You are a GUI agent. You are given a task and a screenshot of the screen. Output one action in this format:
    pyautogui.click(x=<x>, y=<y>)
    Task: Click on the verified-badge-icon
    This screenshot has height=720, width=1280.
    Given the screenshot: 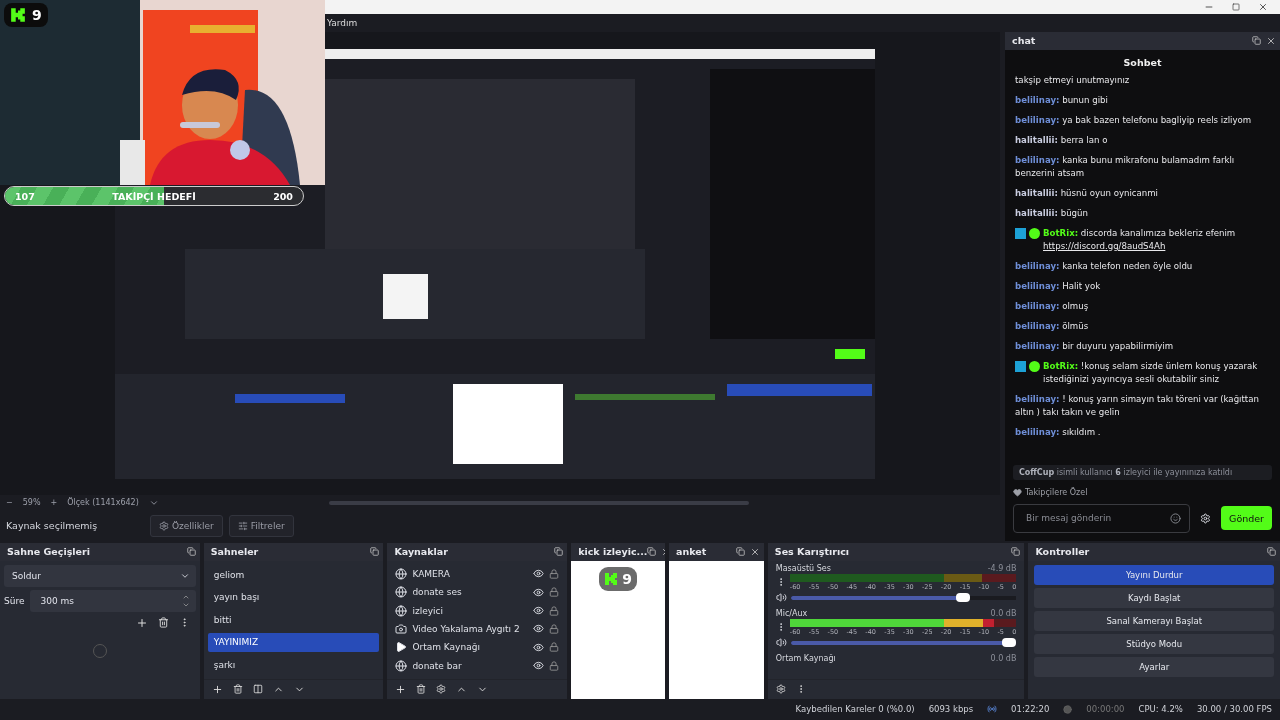 What is the action you would take?
    pyautogui.click(x=1034, y=366)
    